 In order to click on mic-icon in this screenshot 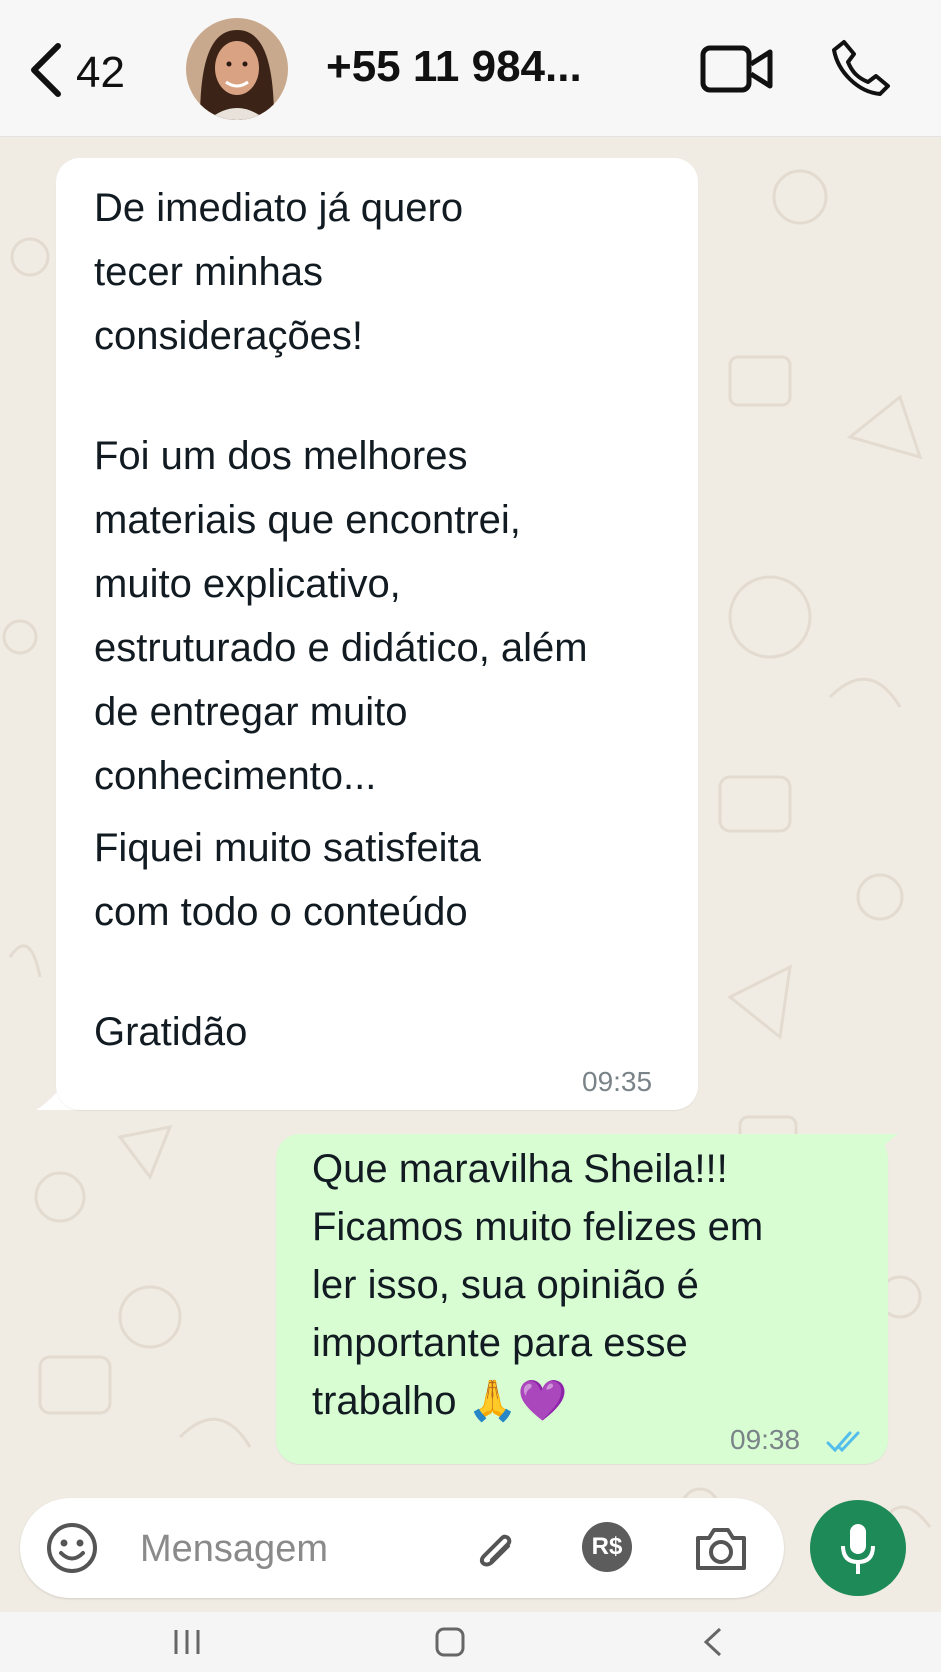, I will do `click(858, 1551)`.